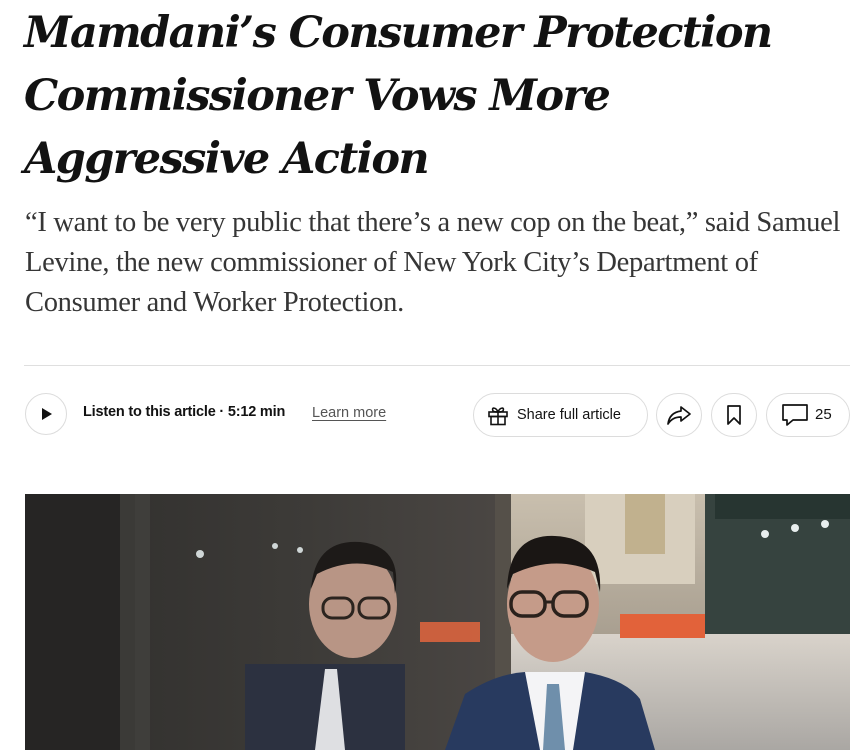 This screenshot has width=868, height=750. Describe the element at coordinates (256, 412) in the screenshot. I see `listen-duration: 5:12 min` at that location.